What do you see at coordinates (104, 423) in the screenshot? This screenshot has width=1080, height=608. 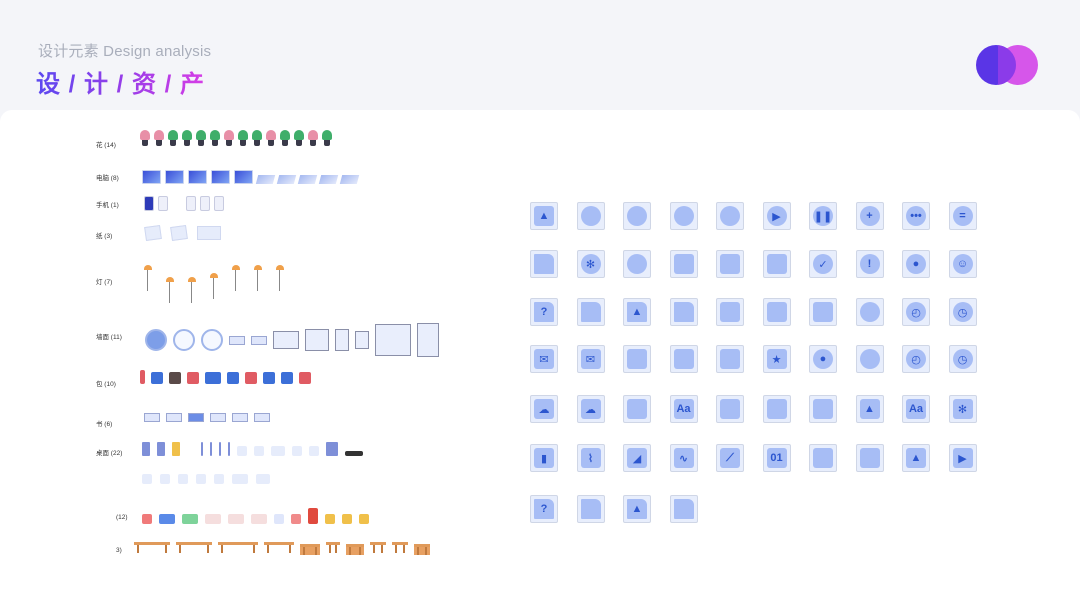 I see `category-books: 书 (6)` at bounding box center [104, 423].